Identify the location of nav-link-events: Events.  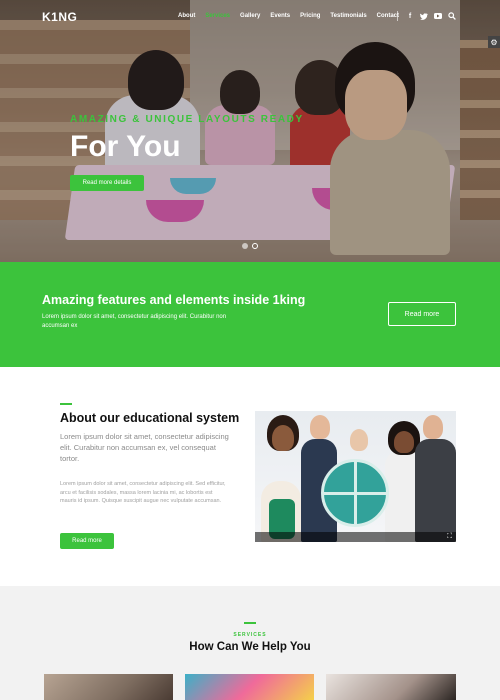
(280, 16).